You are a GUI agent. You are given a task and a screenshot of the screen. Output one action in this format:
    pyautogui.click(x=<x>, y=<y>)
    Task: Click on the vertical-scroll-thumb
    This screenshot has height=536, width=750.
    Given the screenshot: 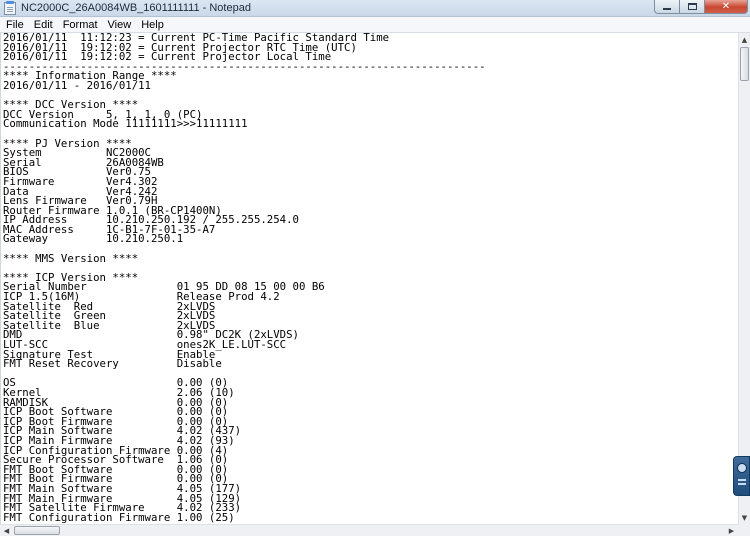 What is the action you would take?
    pyautogui.click(x=744, y=64)
    